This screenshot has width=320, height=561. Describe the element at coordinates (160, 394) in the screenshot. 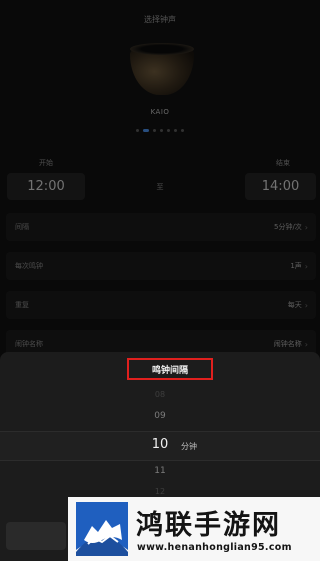

I see `picker-option: 08` at that location.